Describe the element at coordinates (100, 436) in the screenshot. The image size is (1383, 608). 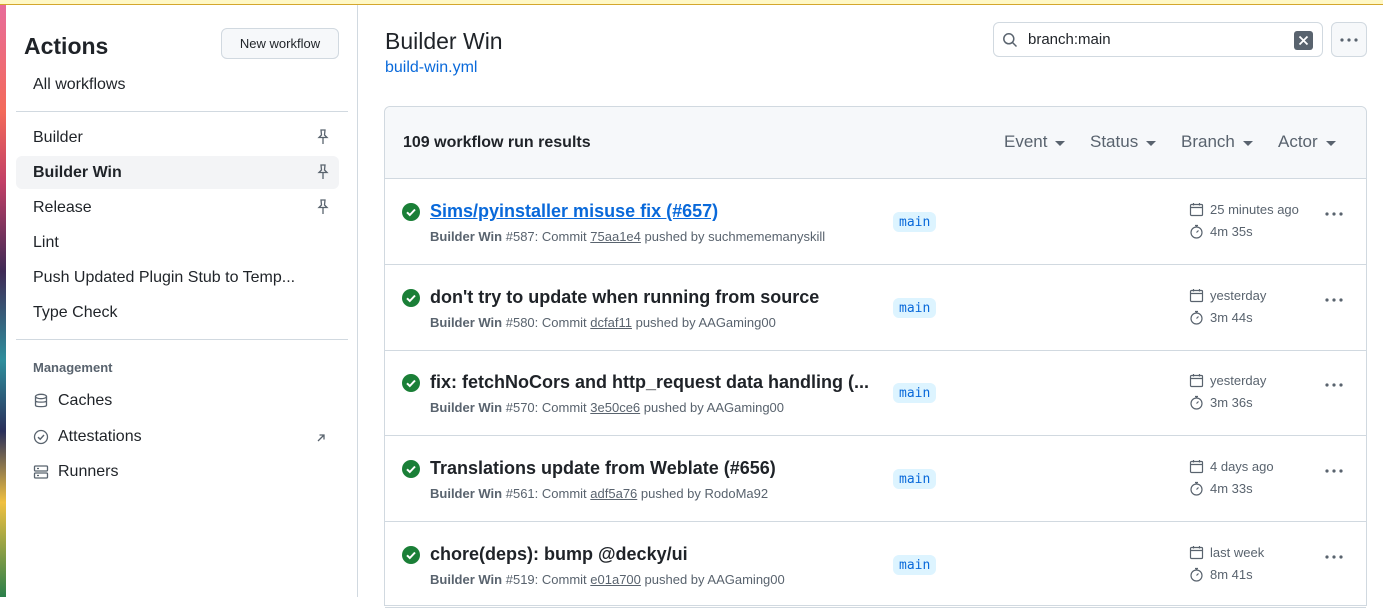
I see `sidebar-item-label: Attestations` at that location.